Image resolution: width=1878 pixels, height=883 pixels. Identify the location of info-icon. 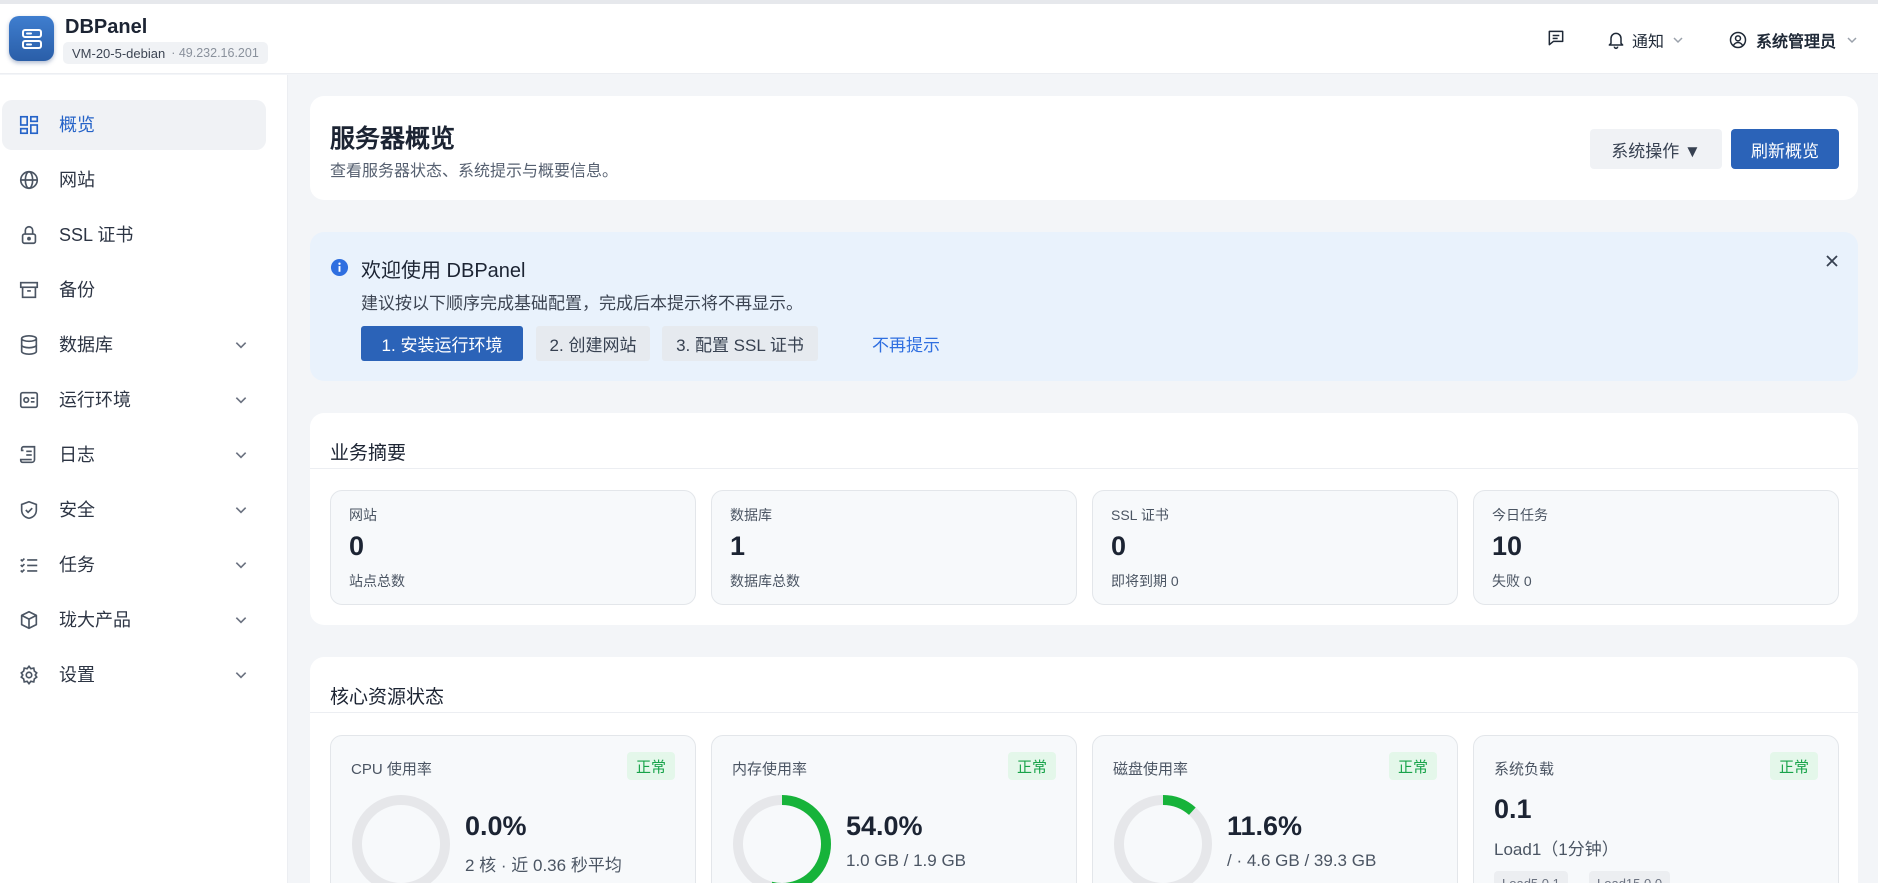
(339, 267).